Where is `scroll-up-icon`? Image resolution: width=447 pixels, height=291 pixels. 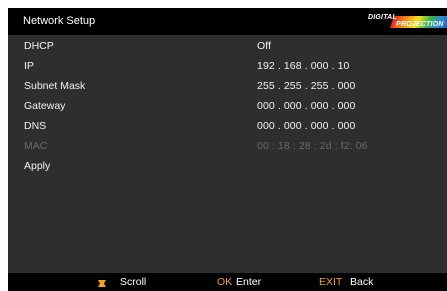
scroll-up-icon is located at coordinates (102, 283).